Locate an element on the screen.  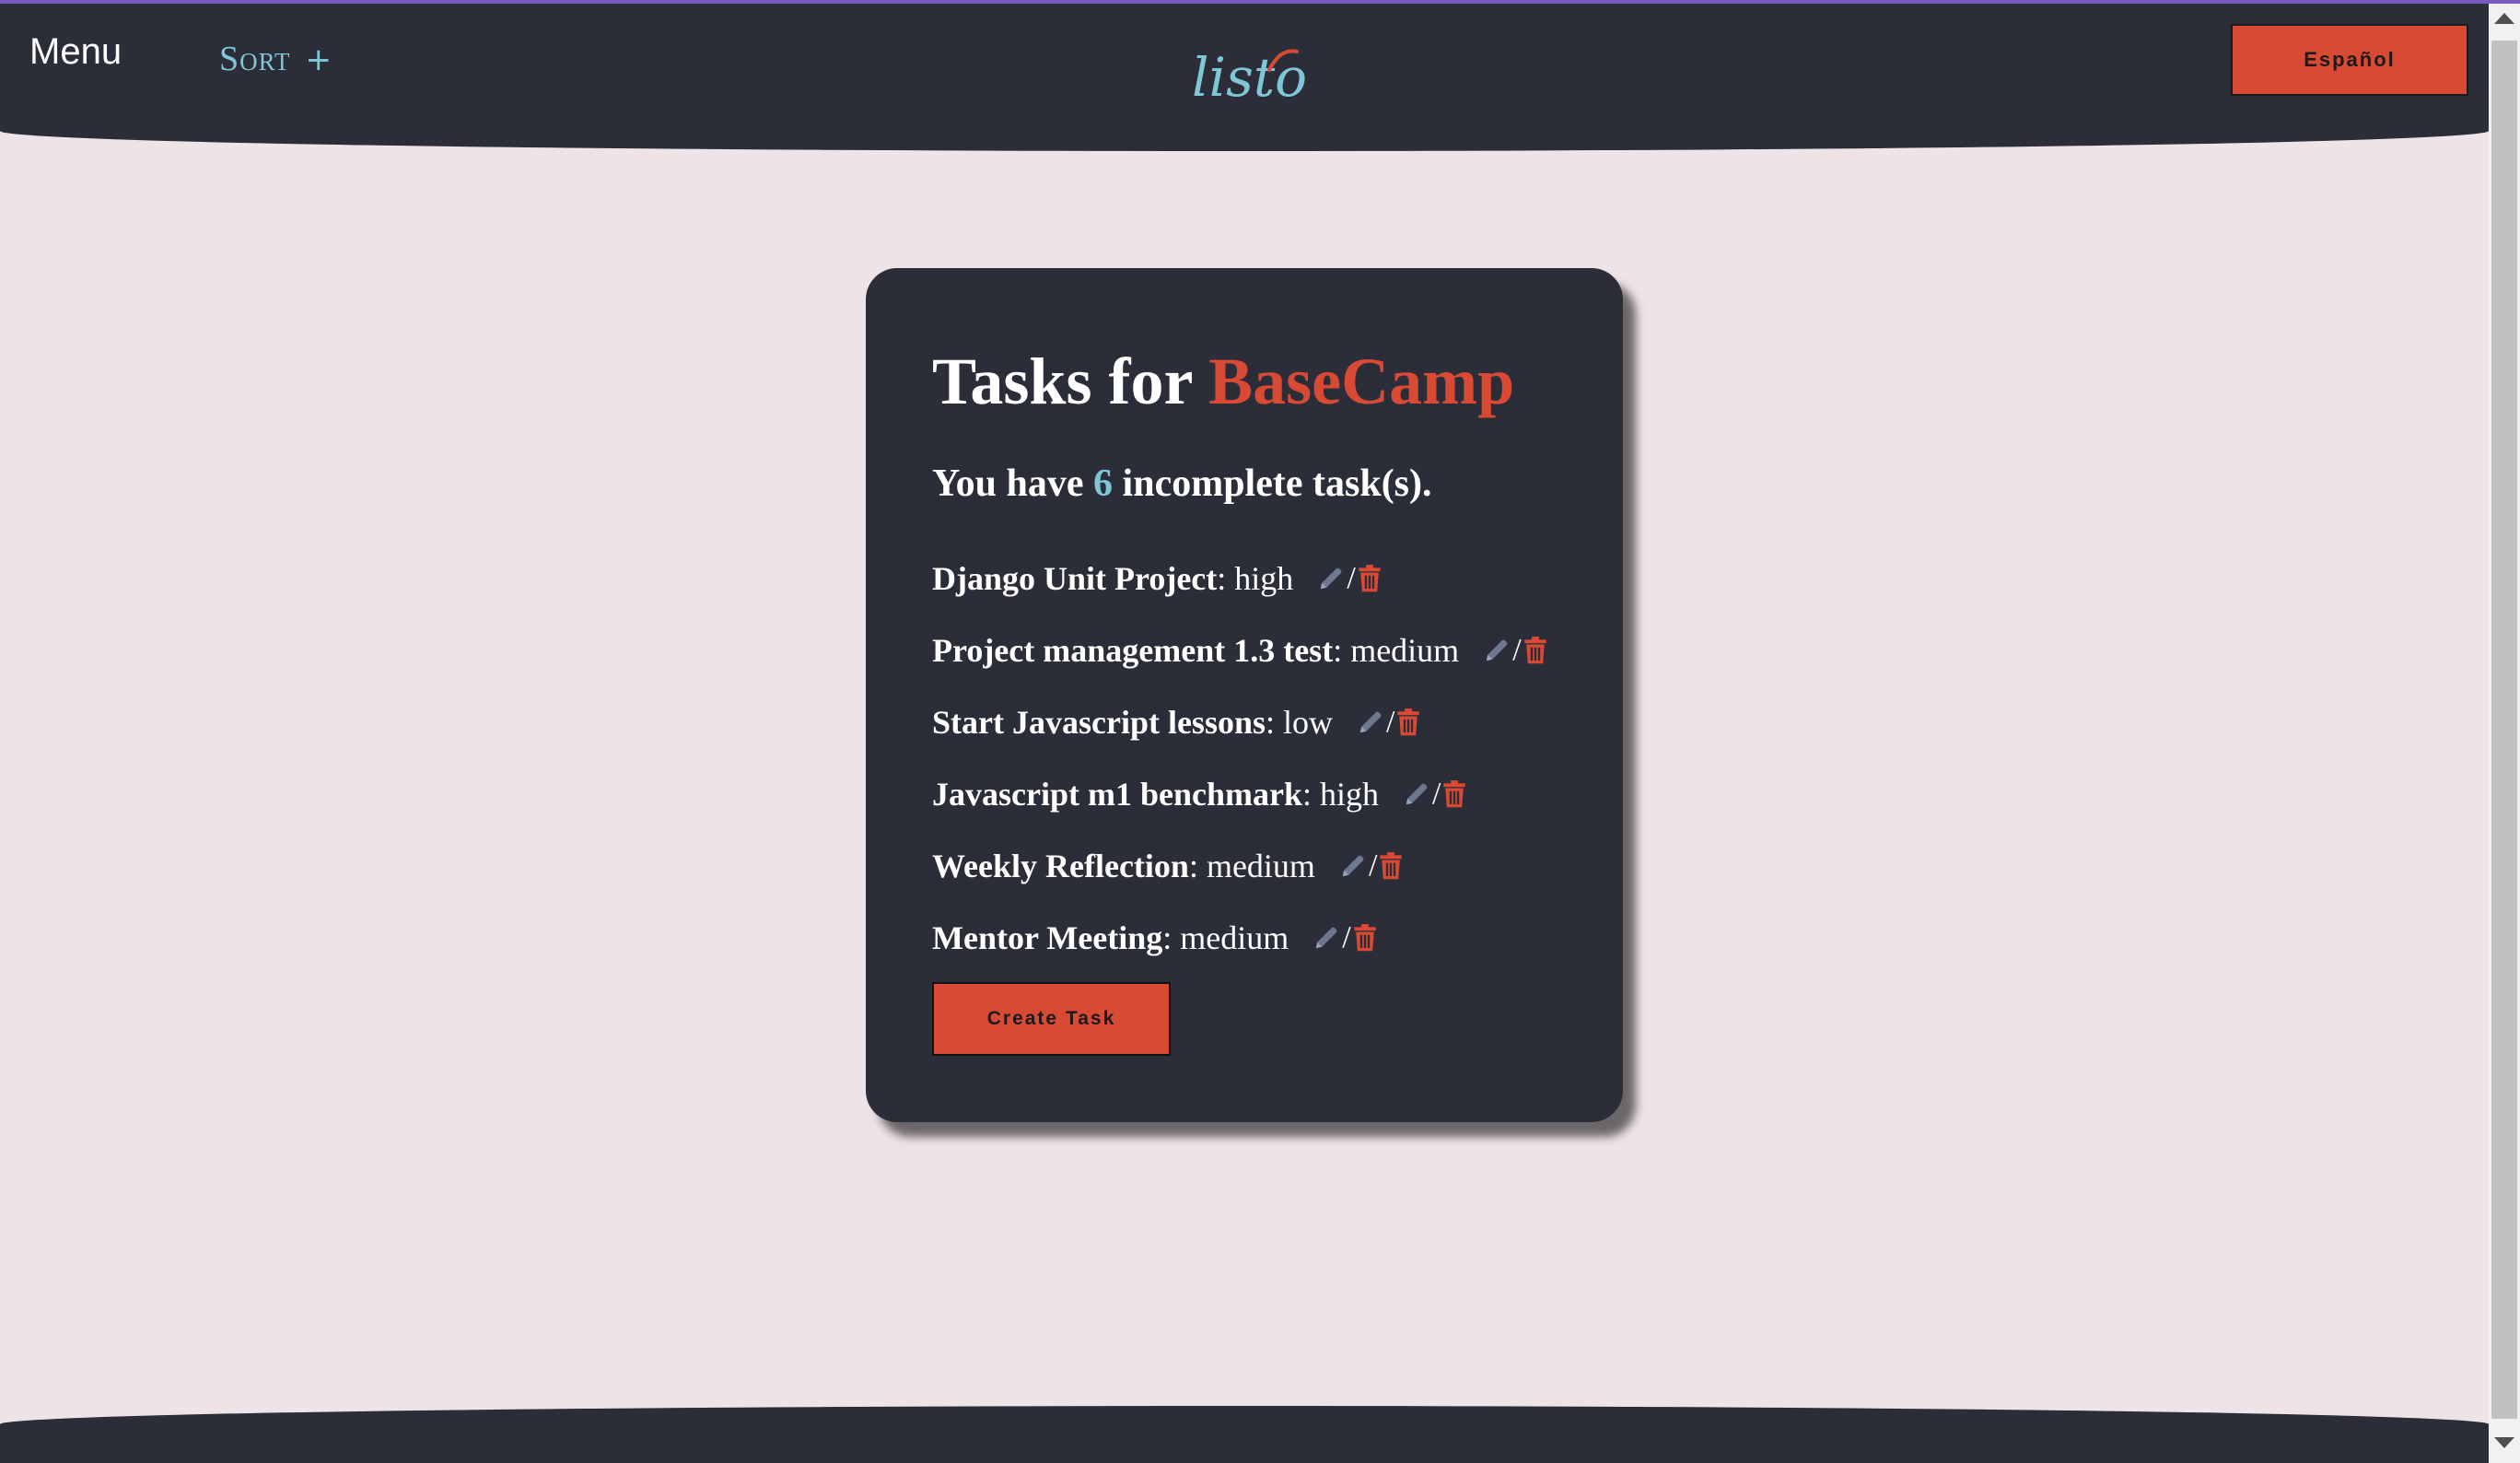
sort-button: Sort + is located at coordinates (275, 59).